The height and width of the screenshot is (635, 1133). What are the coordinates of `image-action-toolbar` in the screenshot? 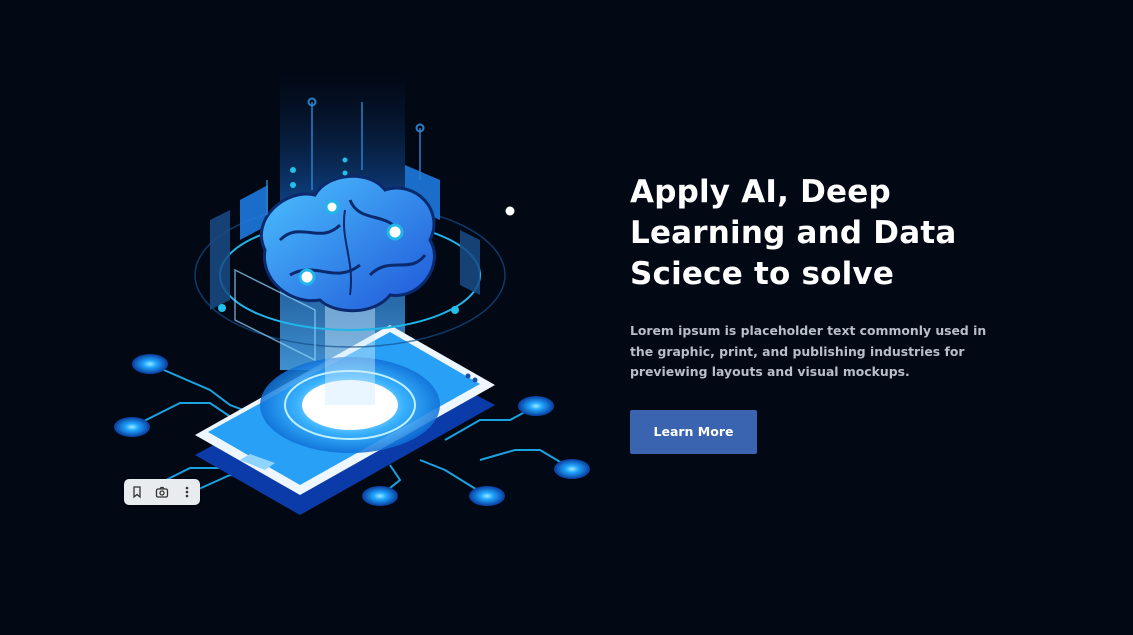 It's located at (162, 492).